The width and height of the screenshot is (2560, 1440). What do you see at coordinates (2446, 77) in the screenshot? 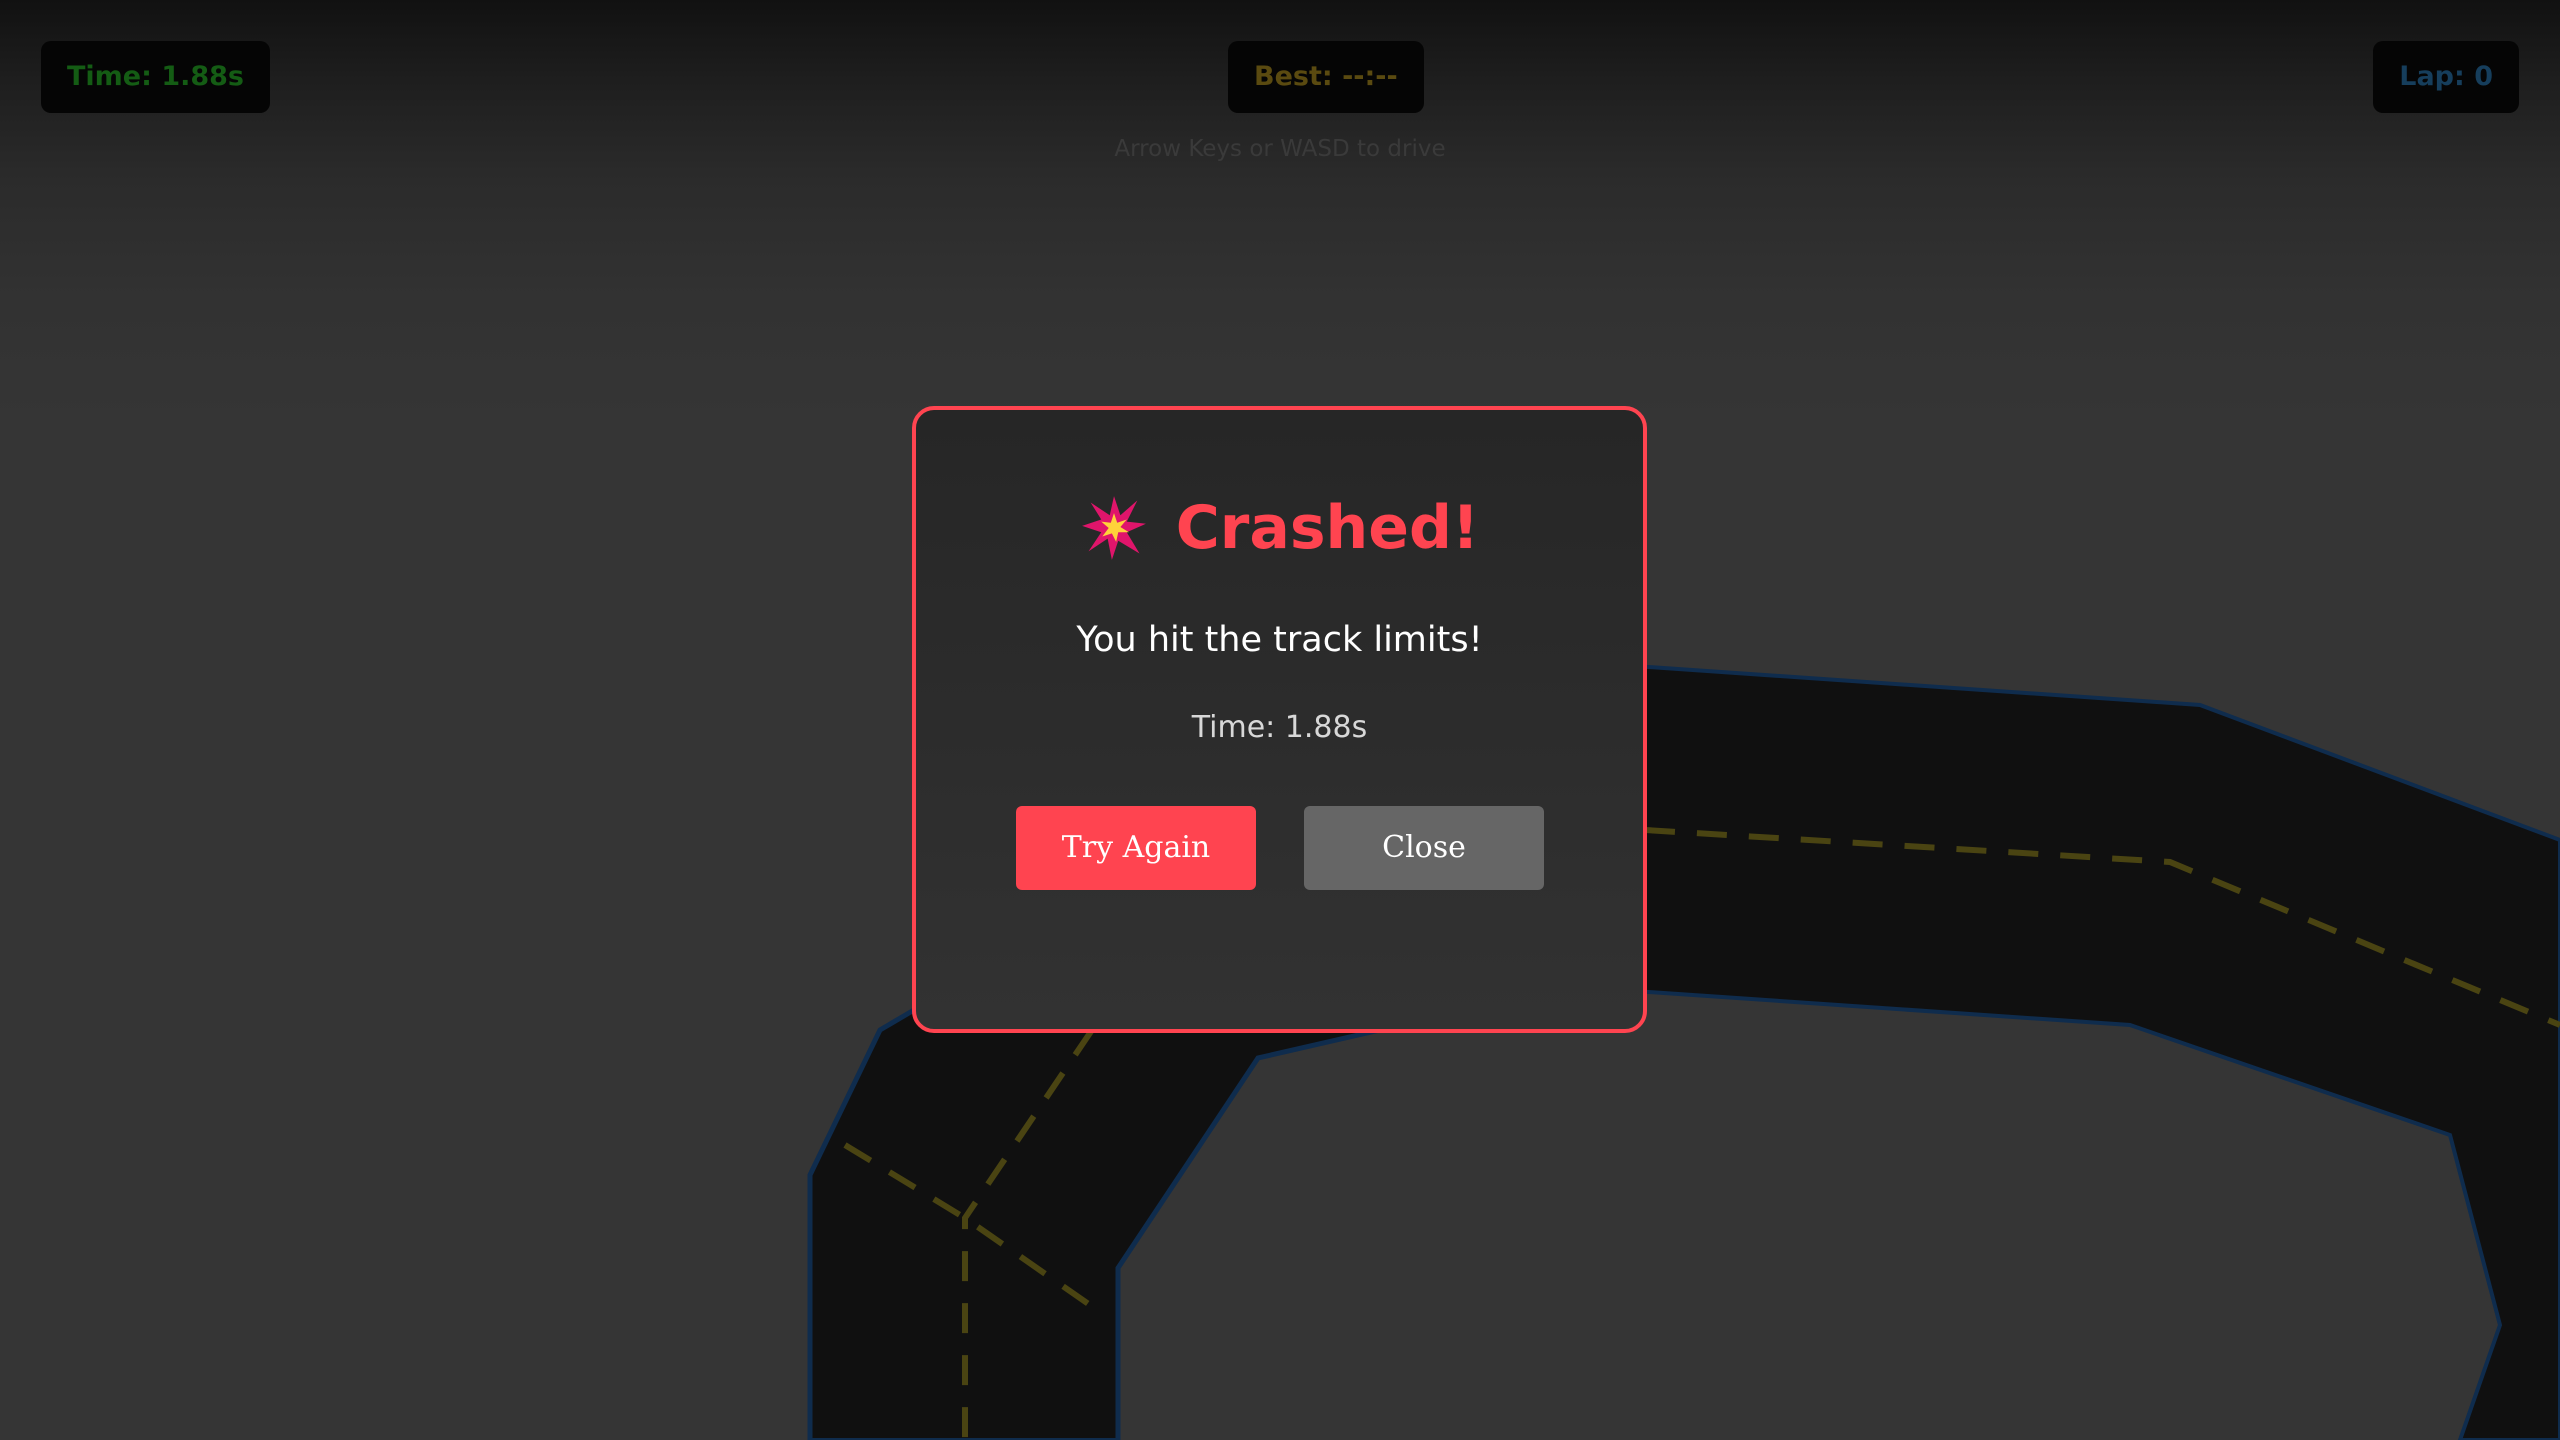
I see `lap-counter: Lap: 0` at bounding box center [2446, 77].